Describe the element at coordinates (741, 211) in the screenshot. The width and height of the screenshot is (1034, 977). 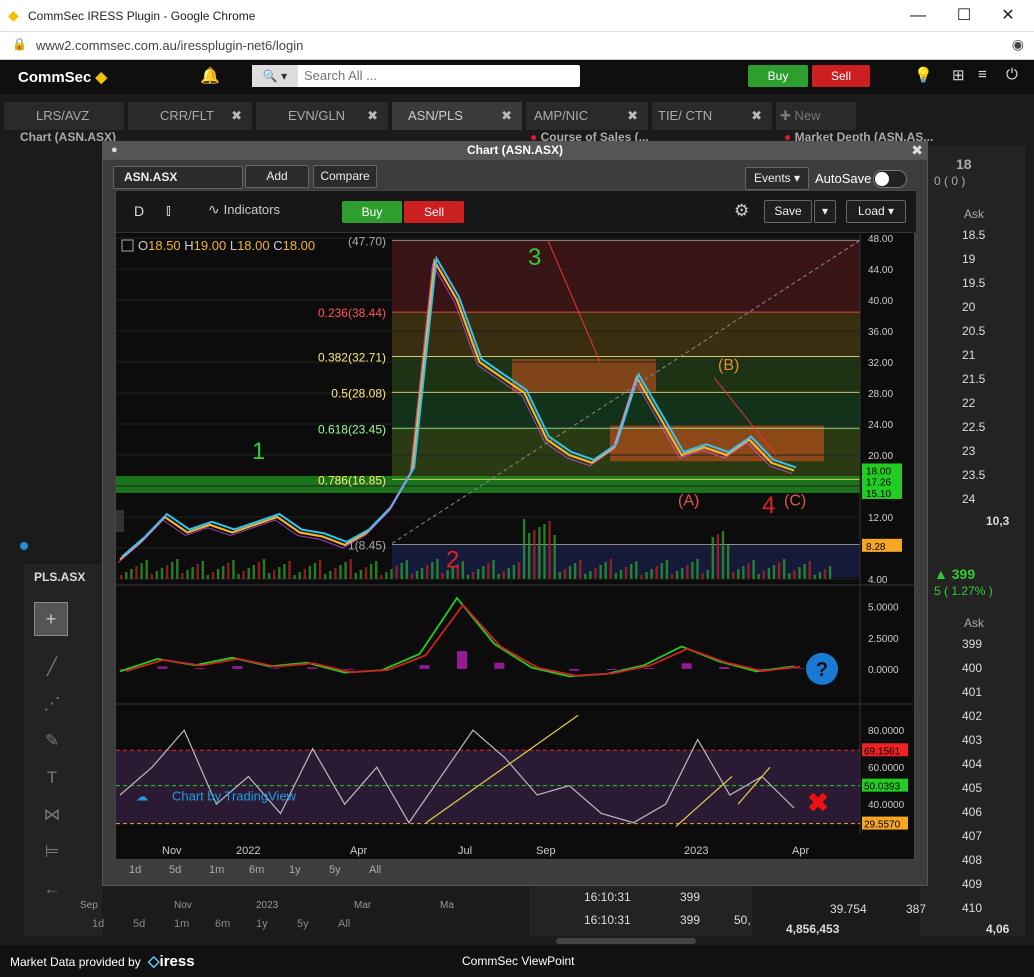
I see `settings-gear-icon: ⚙` at that location.